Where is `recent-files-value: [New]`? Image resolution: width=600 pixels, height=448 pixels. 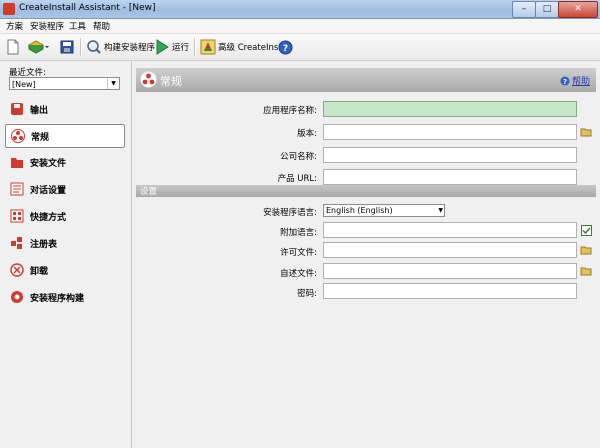
recent-files-value: [New] is located at coordinates (24, 84).